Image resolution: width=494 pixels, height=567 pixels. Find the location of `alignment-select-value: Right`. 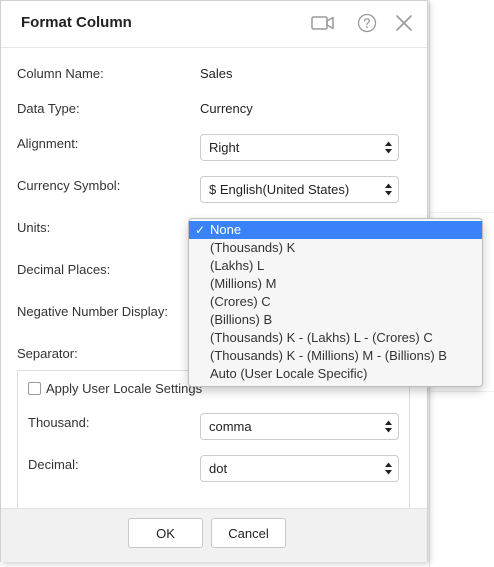

alignment-select-value: Right is located at coordinates (224, 147).